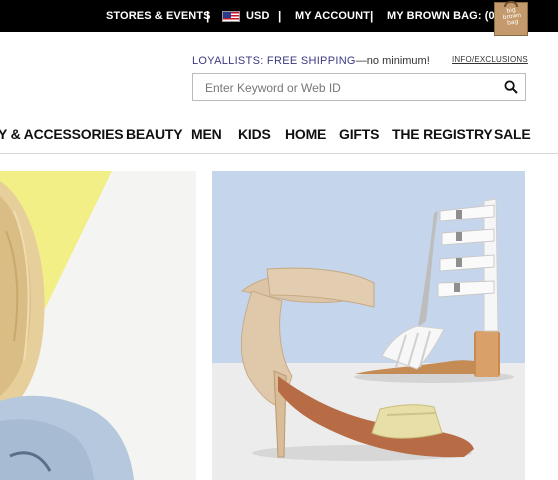 This screenshot has width=558, height=480. What do you see at coordinates (305, 134) in the screenshot?
I see `nav-item-home: HOME` at bounding box center [305, 134].